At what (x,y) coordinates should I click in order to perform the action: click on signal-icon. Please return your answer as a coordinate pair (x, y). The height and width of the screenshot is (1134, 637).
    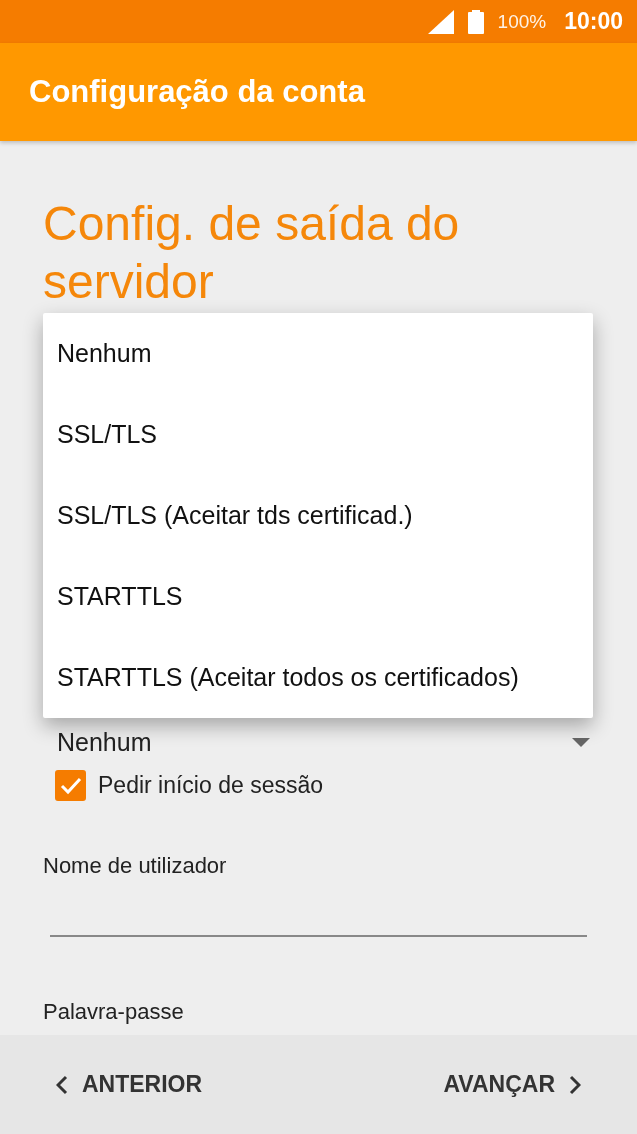
    Looking at the image, I should click on (440, 21).